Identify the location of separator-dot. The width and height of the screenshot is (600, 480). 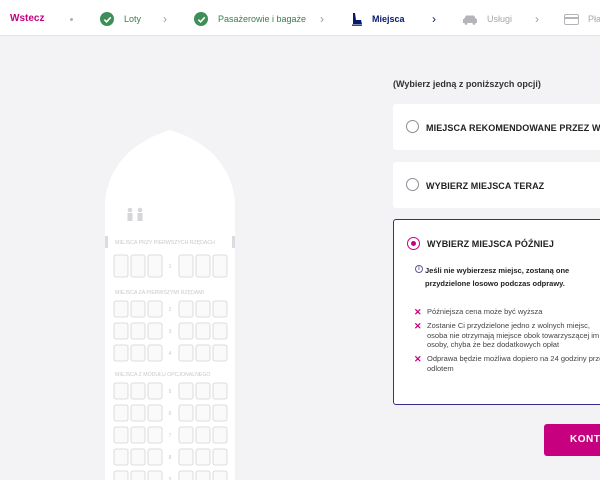
(71, 19).